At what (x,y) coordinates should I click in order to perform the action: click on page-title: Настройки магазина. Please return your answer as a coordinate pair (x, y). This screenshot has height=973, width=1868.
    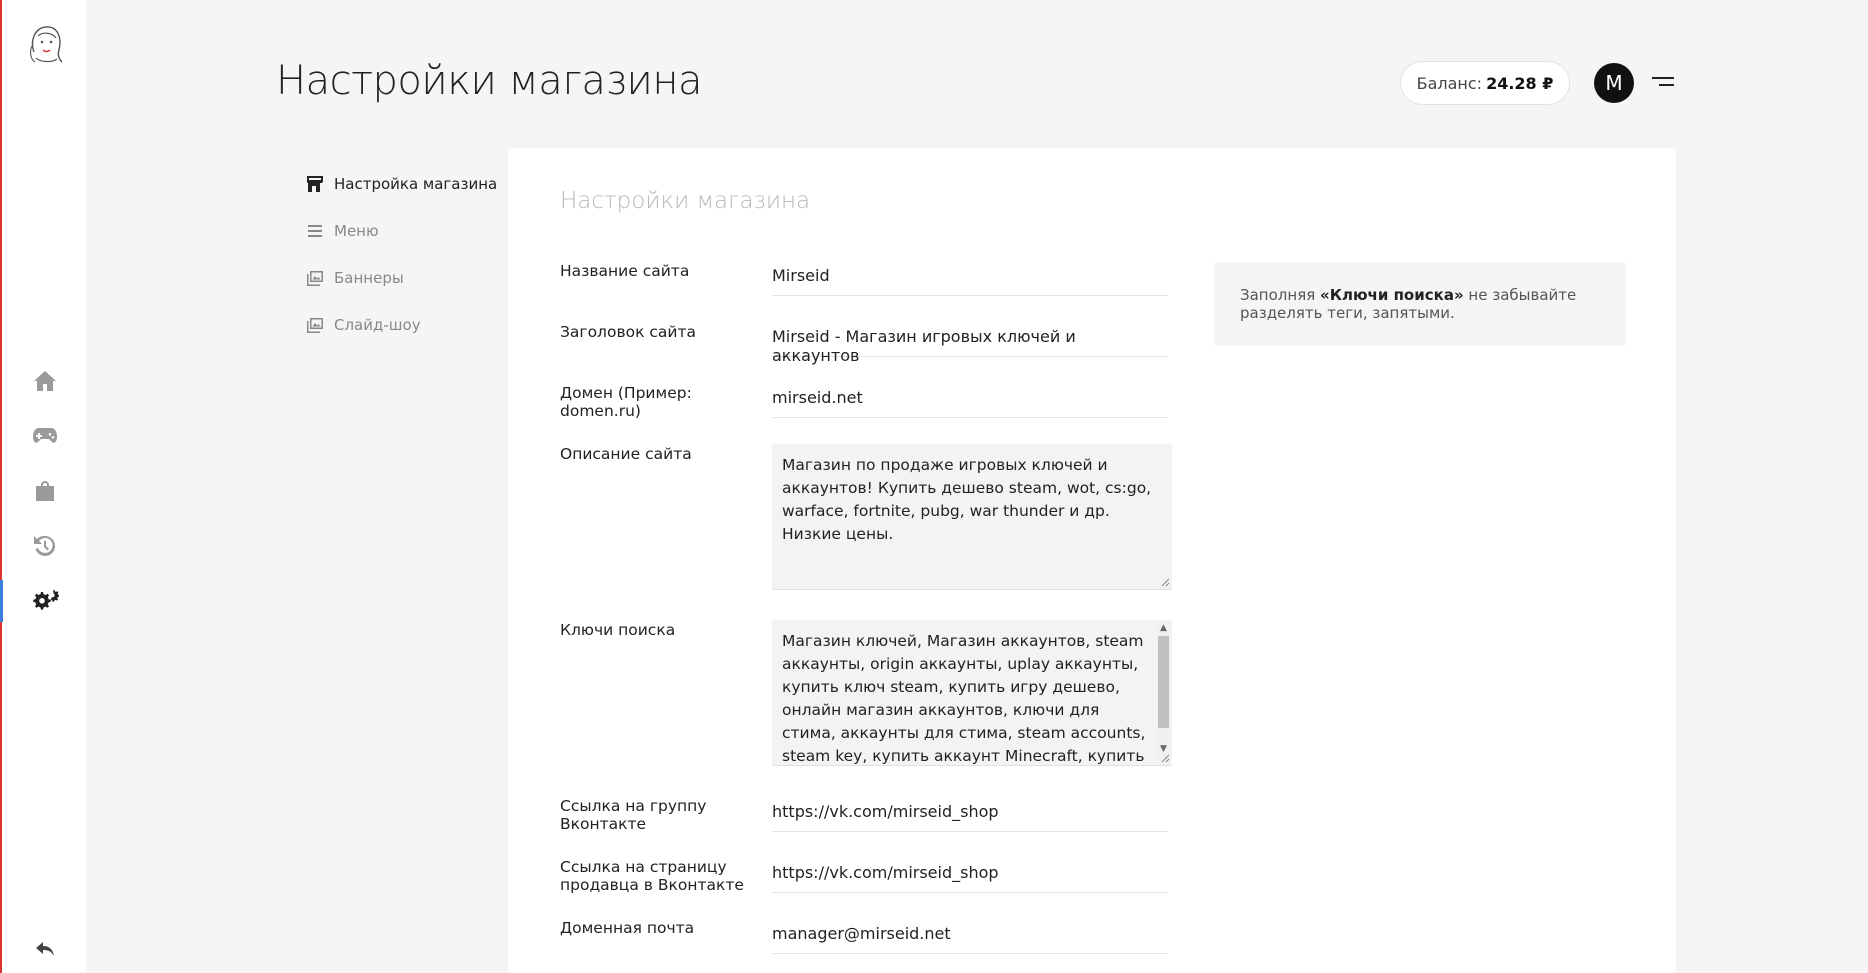
    Looking at the image, I should click on (489, 81).